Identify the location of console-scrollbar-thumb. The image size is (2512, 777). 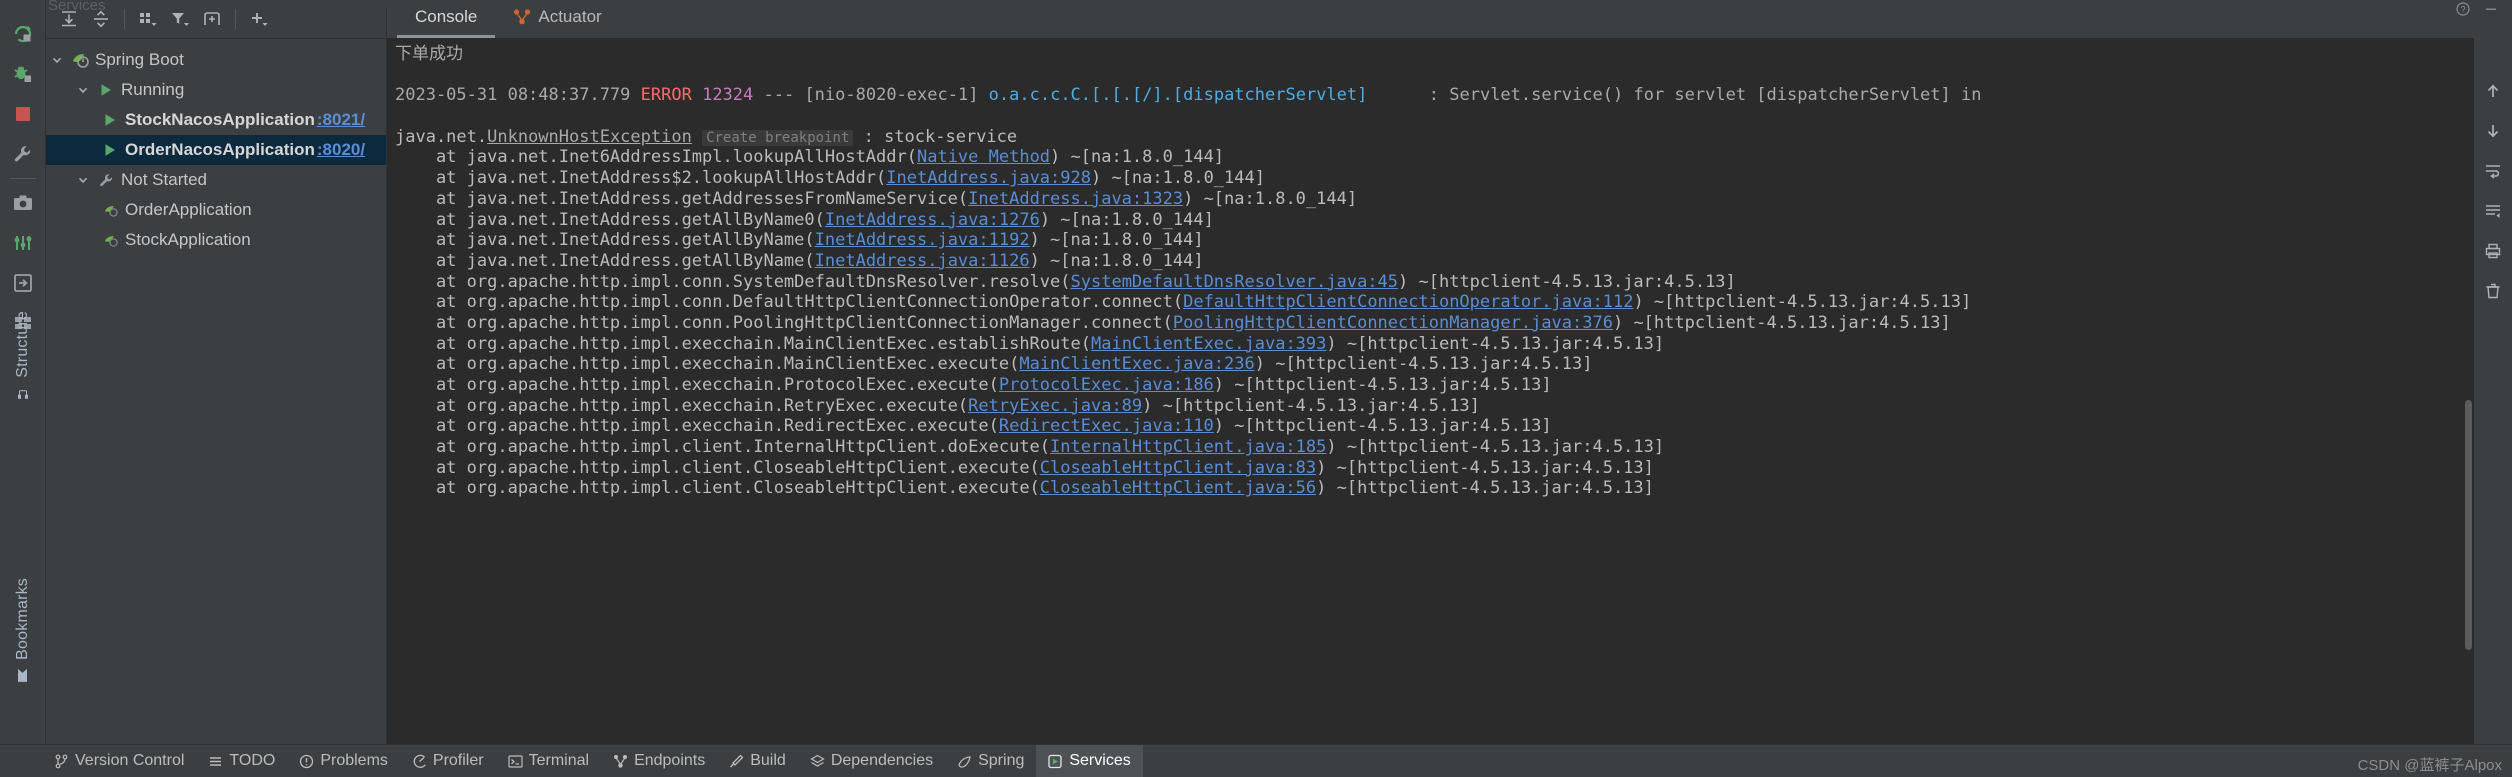
(2468, 525).